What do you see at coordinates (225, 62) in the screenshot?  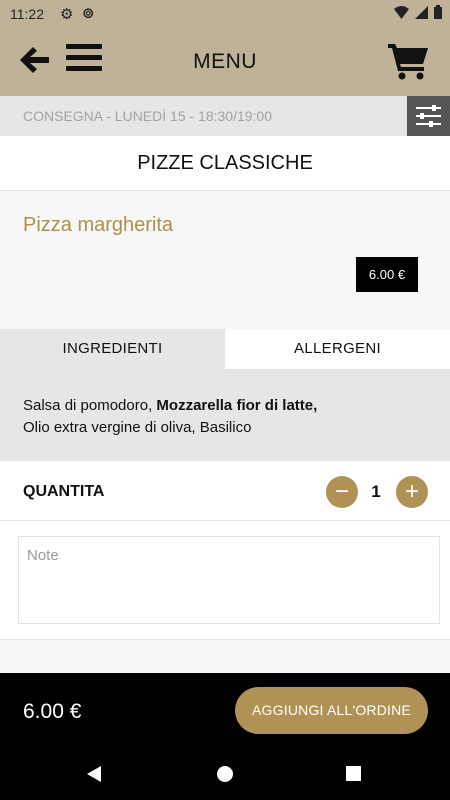 I see `app-bar: MENU` at bounding box center [225, 62].